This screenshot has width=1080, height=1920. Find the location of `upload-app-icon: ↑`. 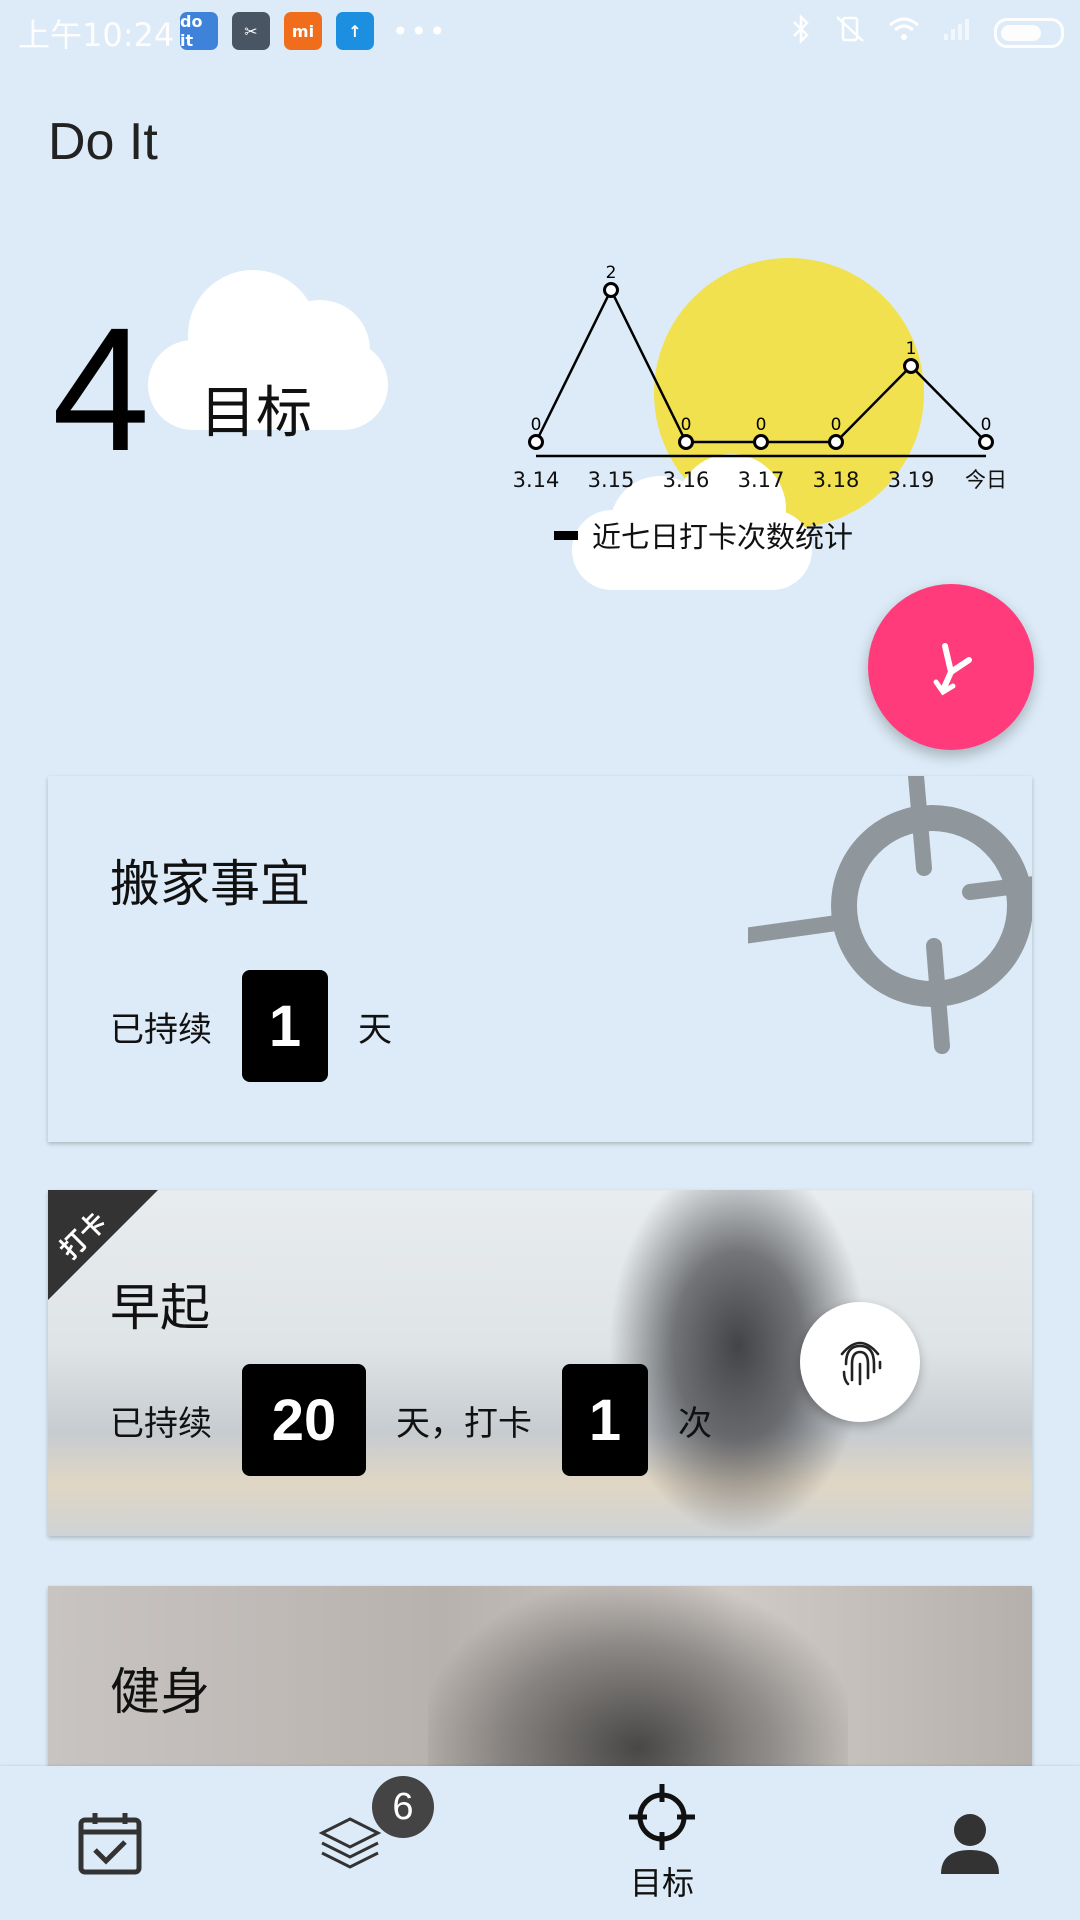

upload-app-icon: ↑ is located at coordinates (355, 31).